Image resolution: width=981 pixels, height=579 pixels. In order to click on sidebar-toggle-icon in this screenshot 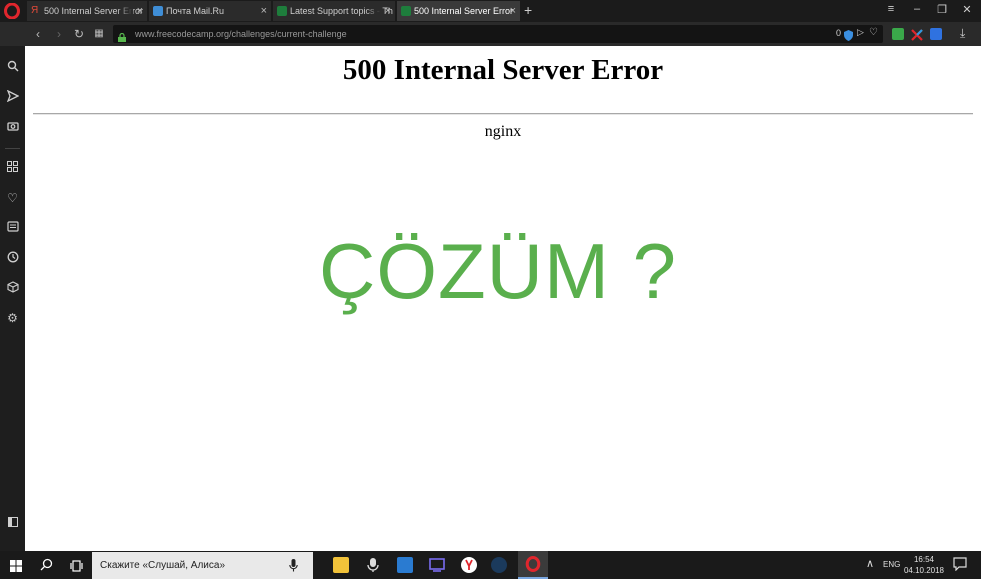, I will do `click(12, 524)`.